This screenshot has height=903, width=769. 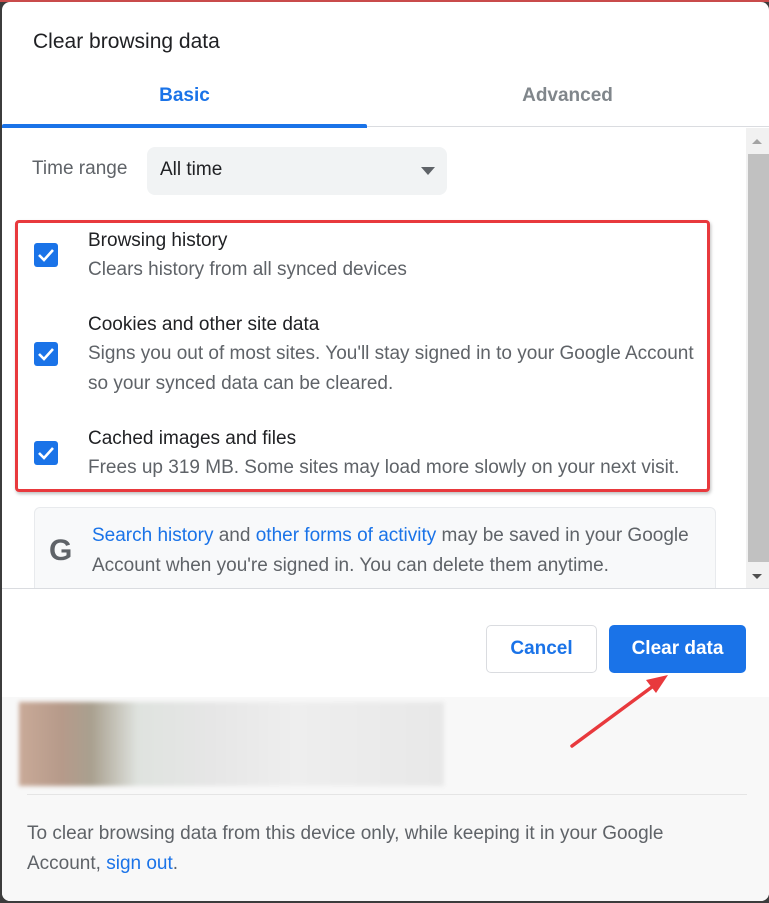 I want to click on time-range-label: Time range, so click(x=80, y=168).